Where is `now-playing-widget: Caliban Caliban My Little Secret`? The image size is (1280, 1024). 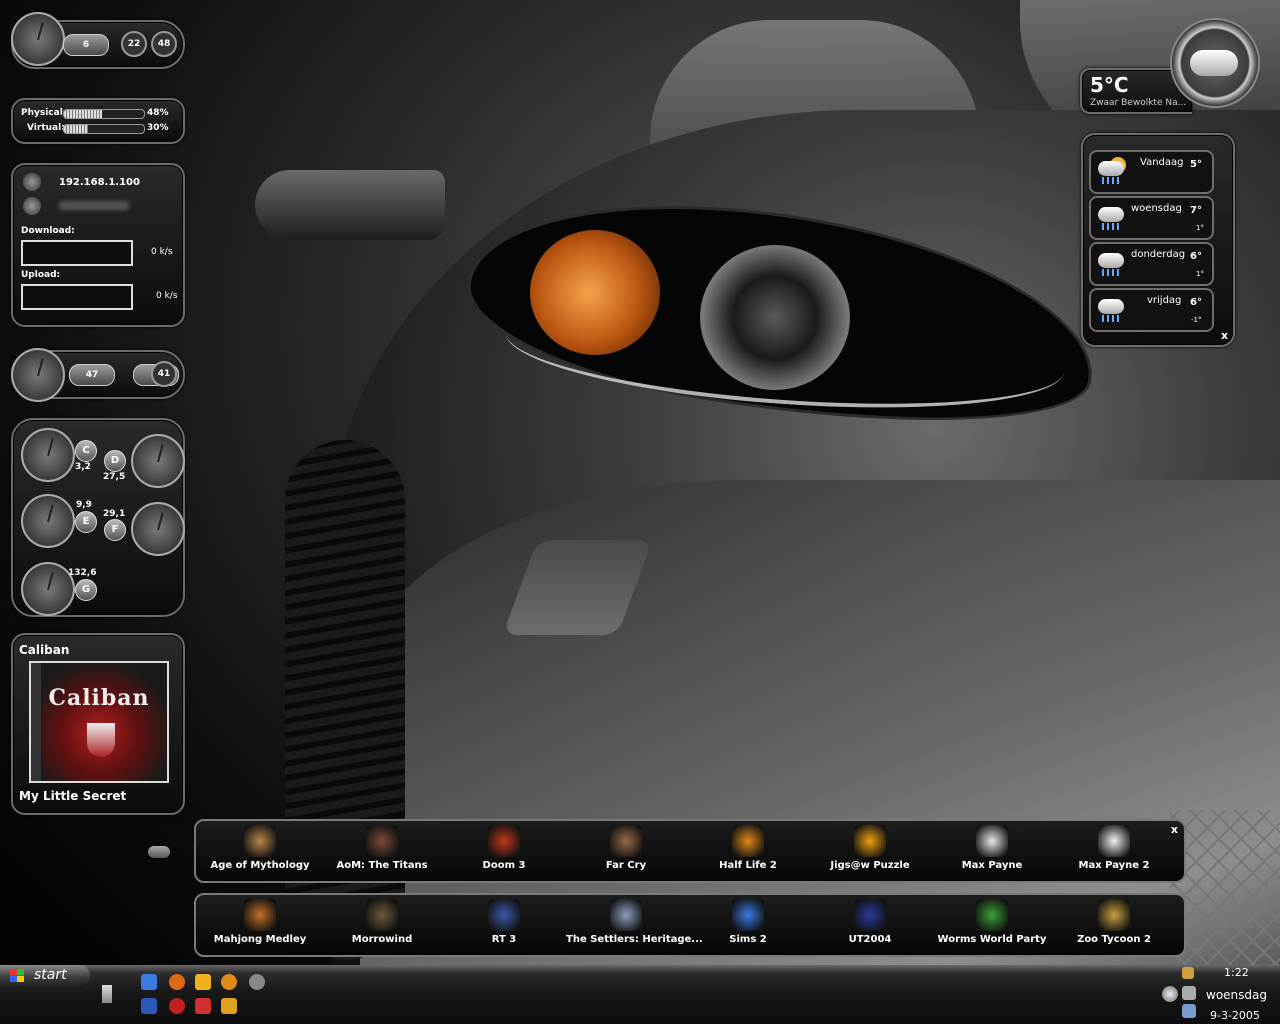
now-playing-widget: Caliban Caliban My Little Secret is located at coordinates (98, 724).